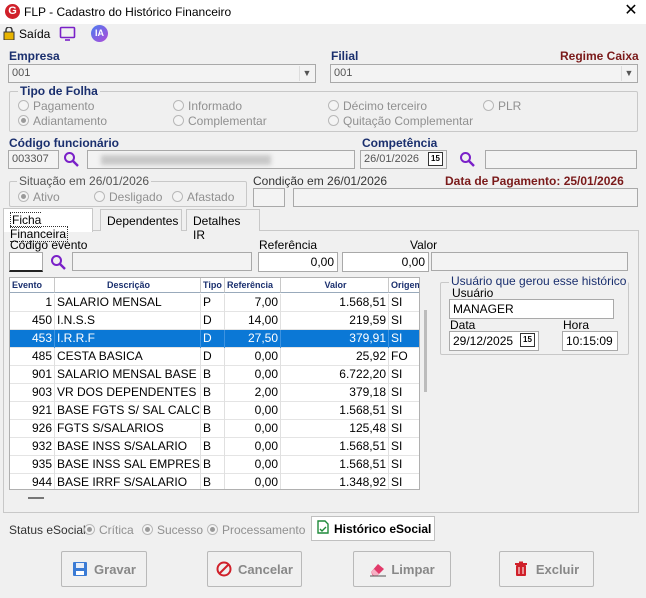  I want to click on tab-detalhes-ir: Detalhes IR, so click(223, 225).